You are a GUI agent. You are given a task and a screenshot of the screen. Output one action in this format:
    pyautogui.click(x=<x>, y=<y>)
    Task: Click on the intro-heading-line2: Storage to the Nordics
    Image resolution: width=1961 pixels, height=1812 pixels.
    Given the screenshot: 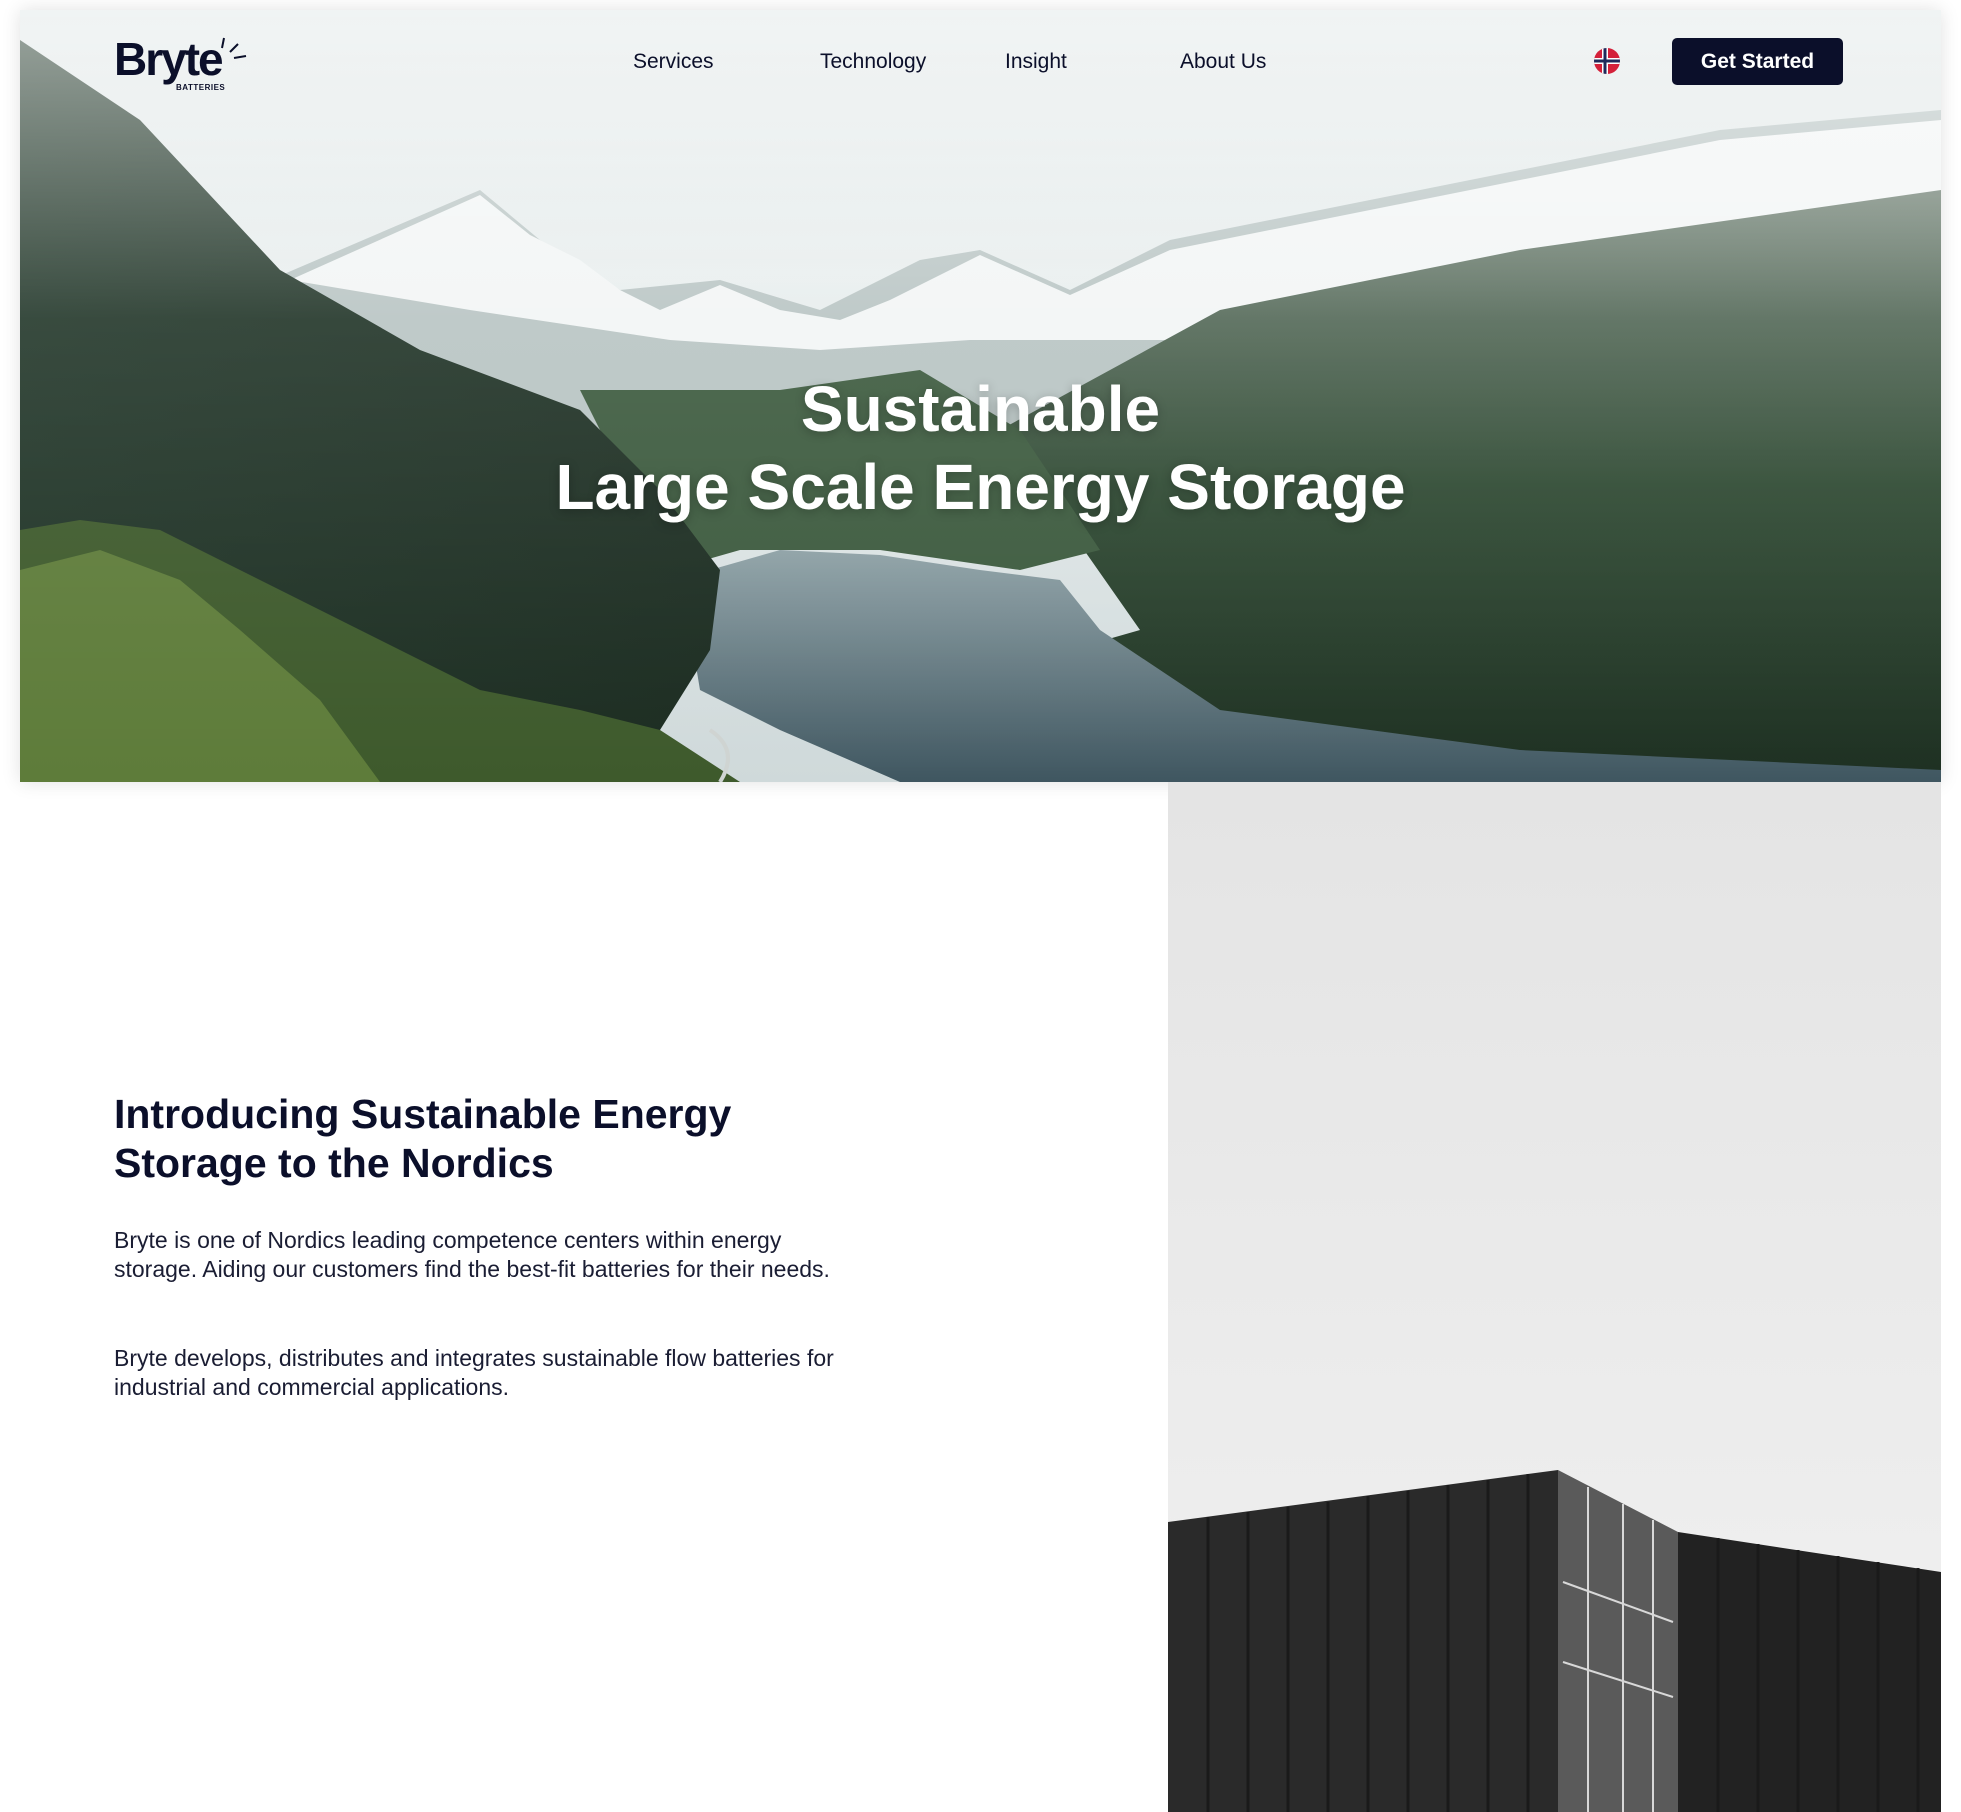 What is the action you would take?
    pyautogui.click(x=334, y=1163)
    